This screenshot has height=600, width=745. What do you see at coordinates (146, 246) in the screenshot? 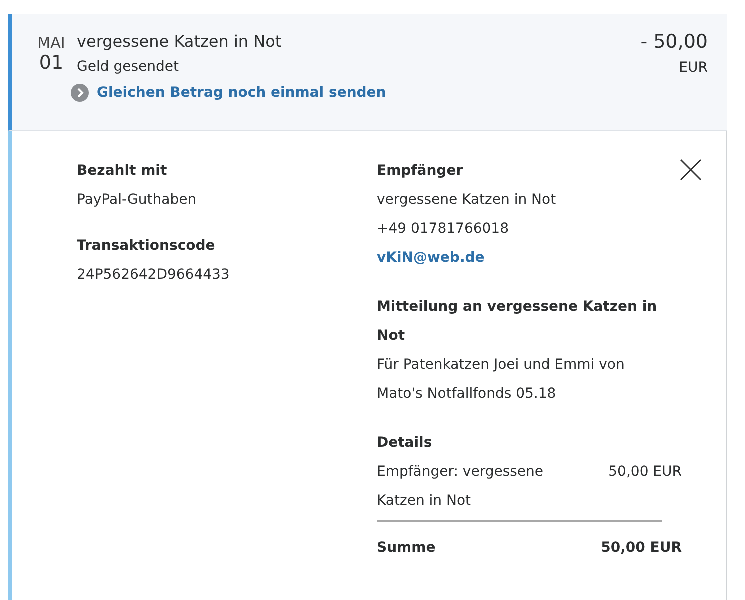
I see `field-label: Transaktionscode` at bounding box center [146, 246].